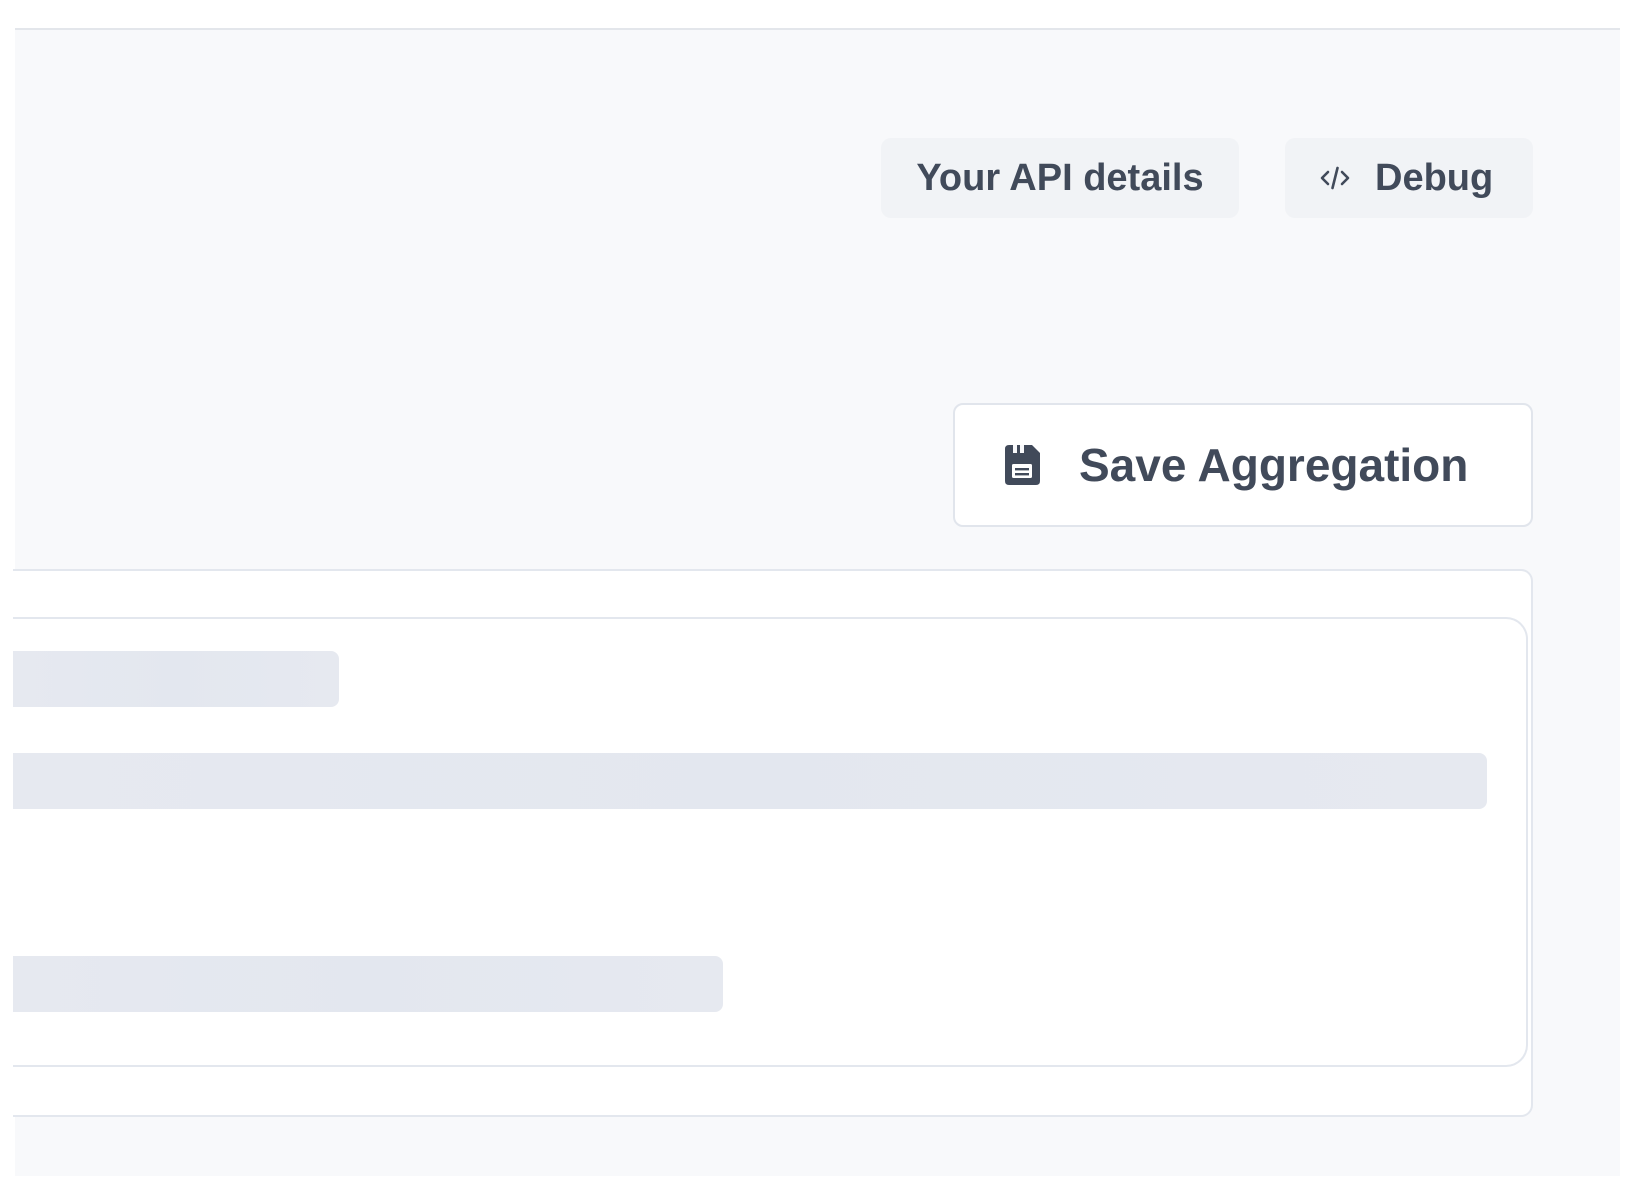  What do you see at coordinates (1022, 465) in the screenshot?
I see `floppy-disk-icon` at bounding box center [1022, 465].